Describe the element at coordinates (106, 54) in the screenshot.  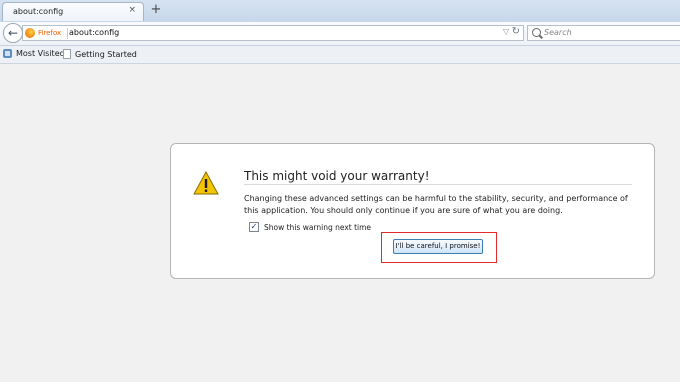
I see `bookmark-label: Getting Started` at that location.